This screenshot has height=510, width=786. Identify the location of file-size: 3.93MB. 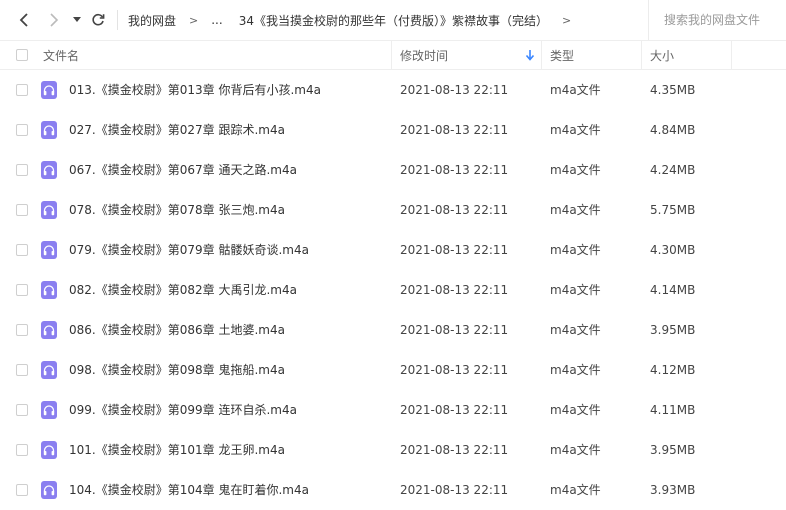
(673, 490).